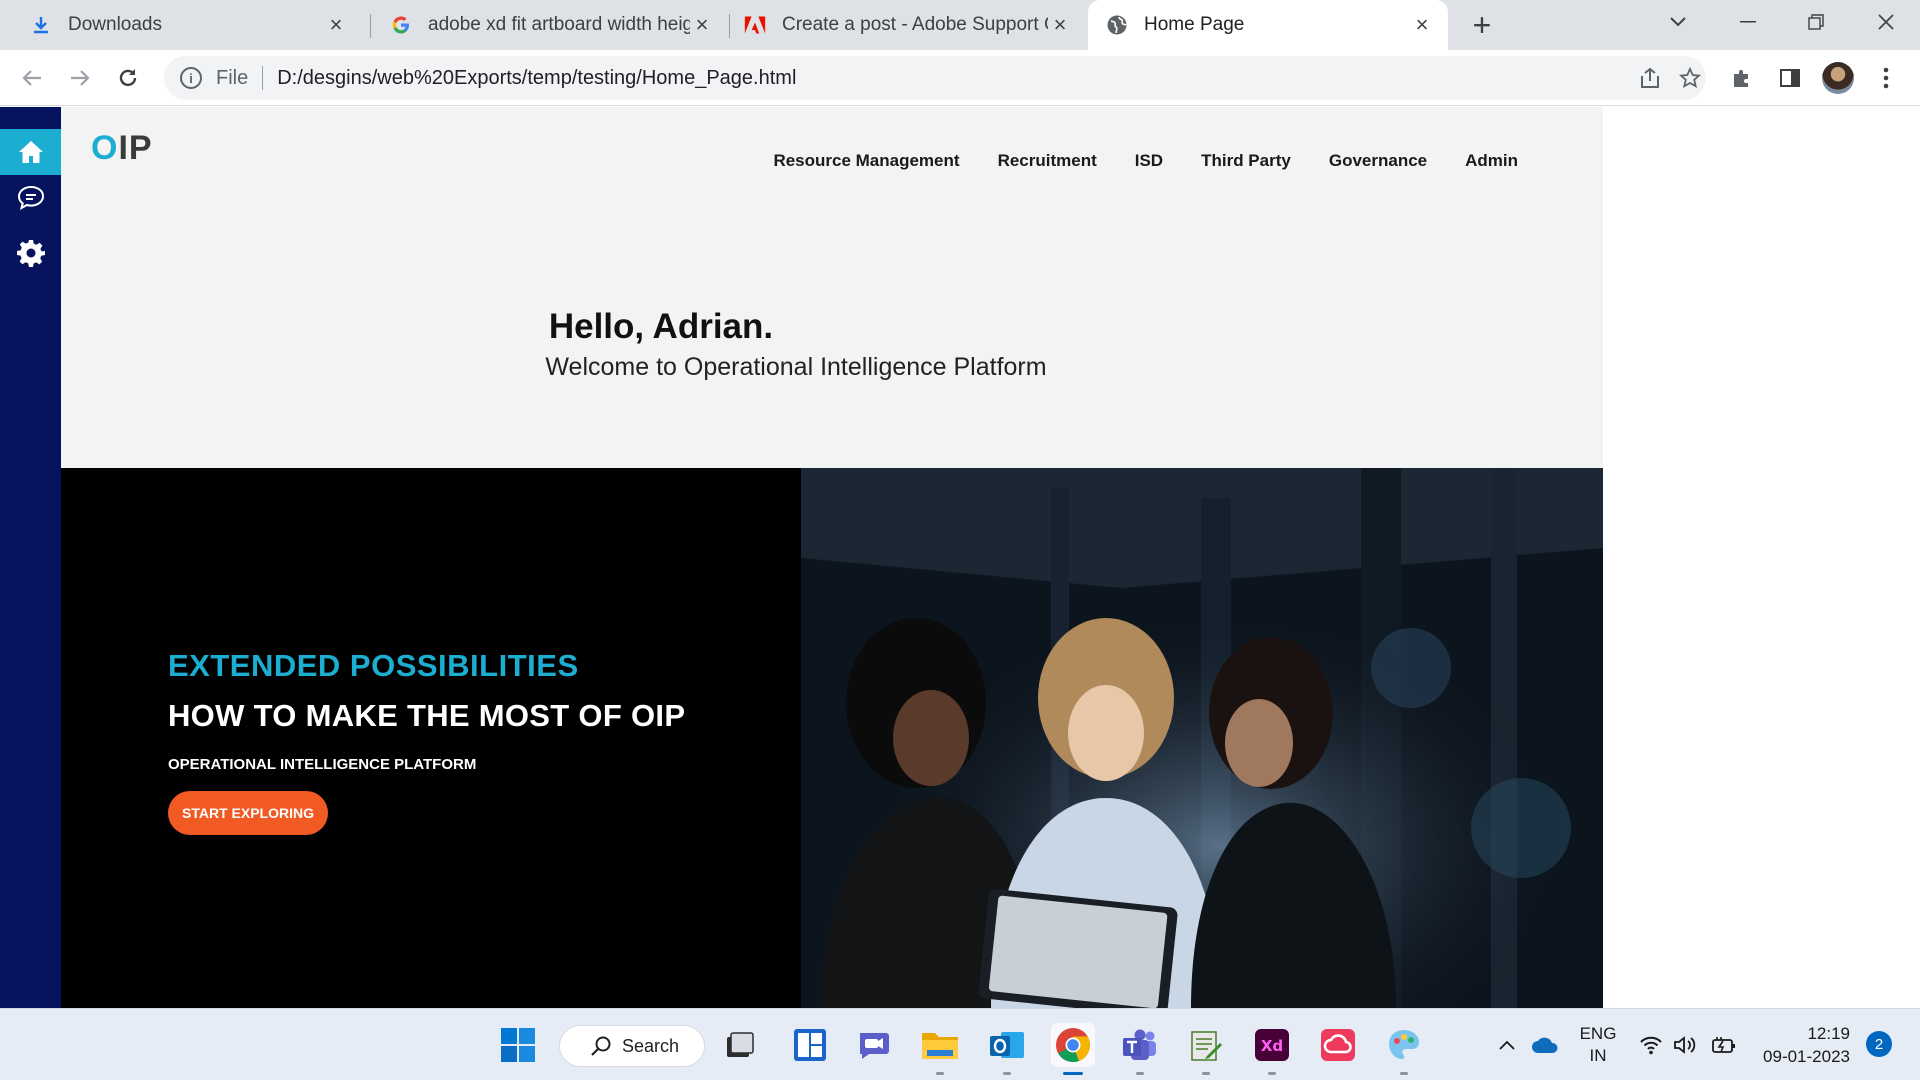 This screenshot has width=1920, height=1080. Describe the element at coordinates (1879, 1044) in the screenshot. I see `notification-badge: 2` at that location.